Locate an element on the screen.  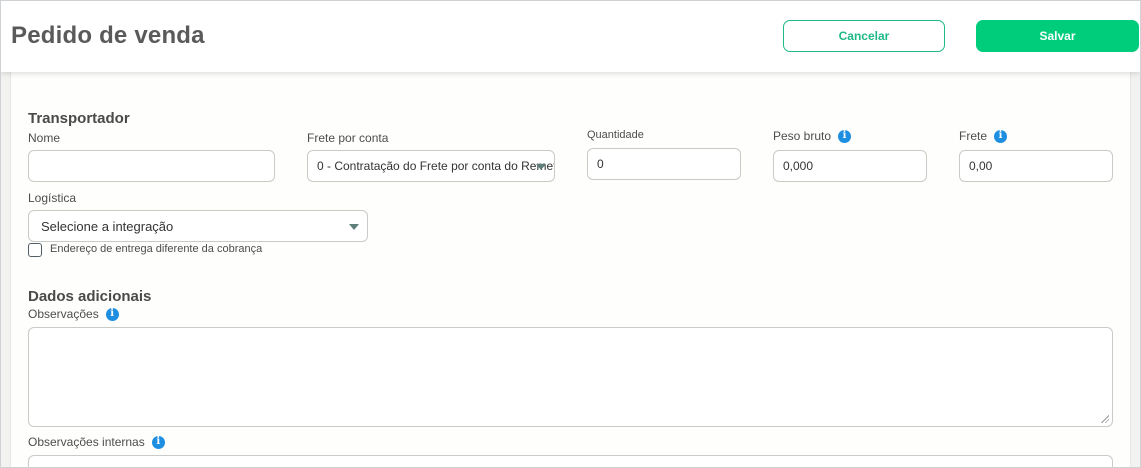
observacoes-internas-label: Observações internas i is located at coordinates (96, 442).